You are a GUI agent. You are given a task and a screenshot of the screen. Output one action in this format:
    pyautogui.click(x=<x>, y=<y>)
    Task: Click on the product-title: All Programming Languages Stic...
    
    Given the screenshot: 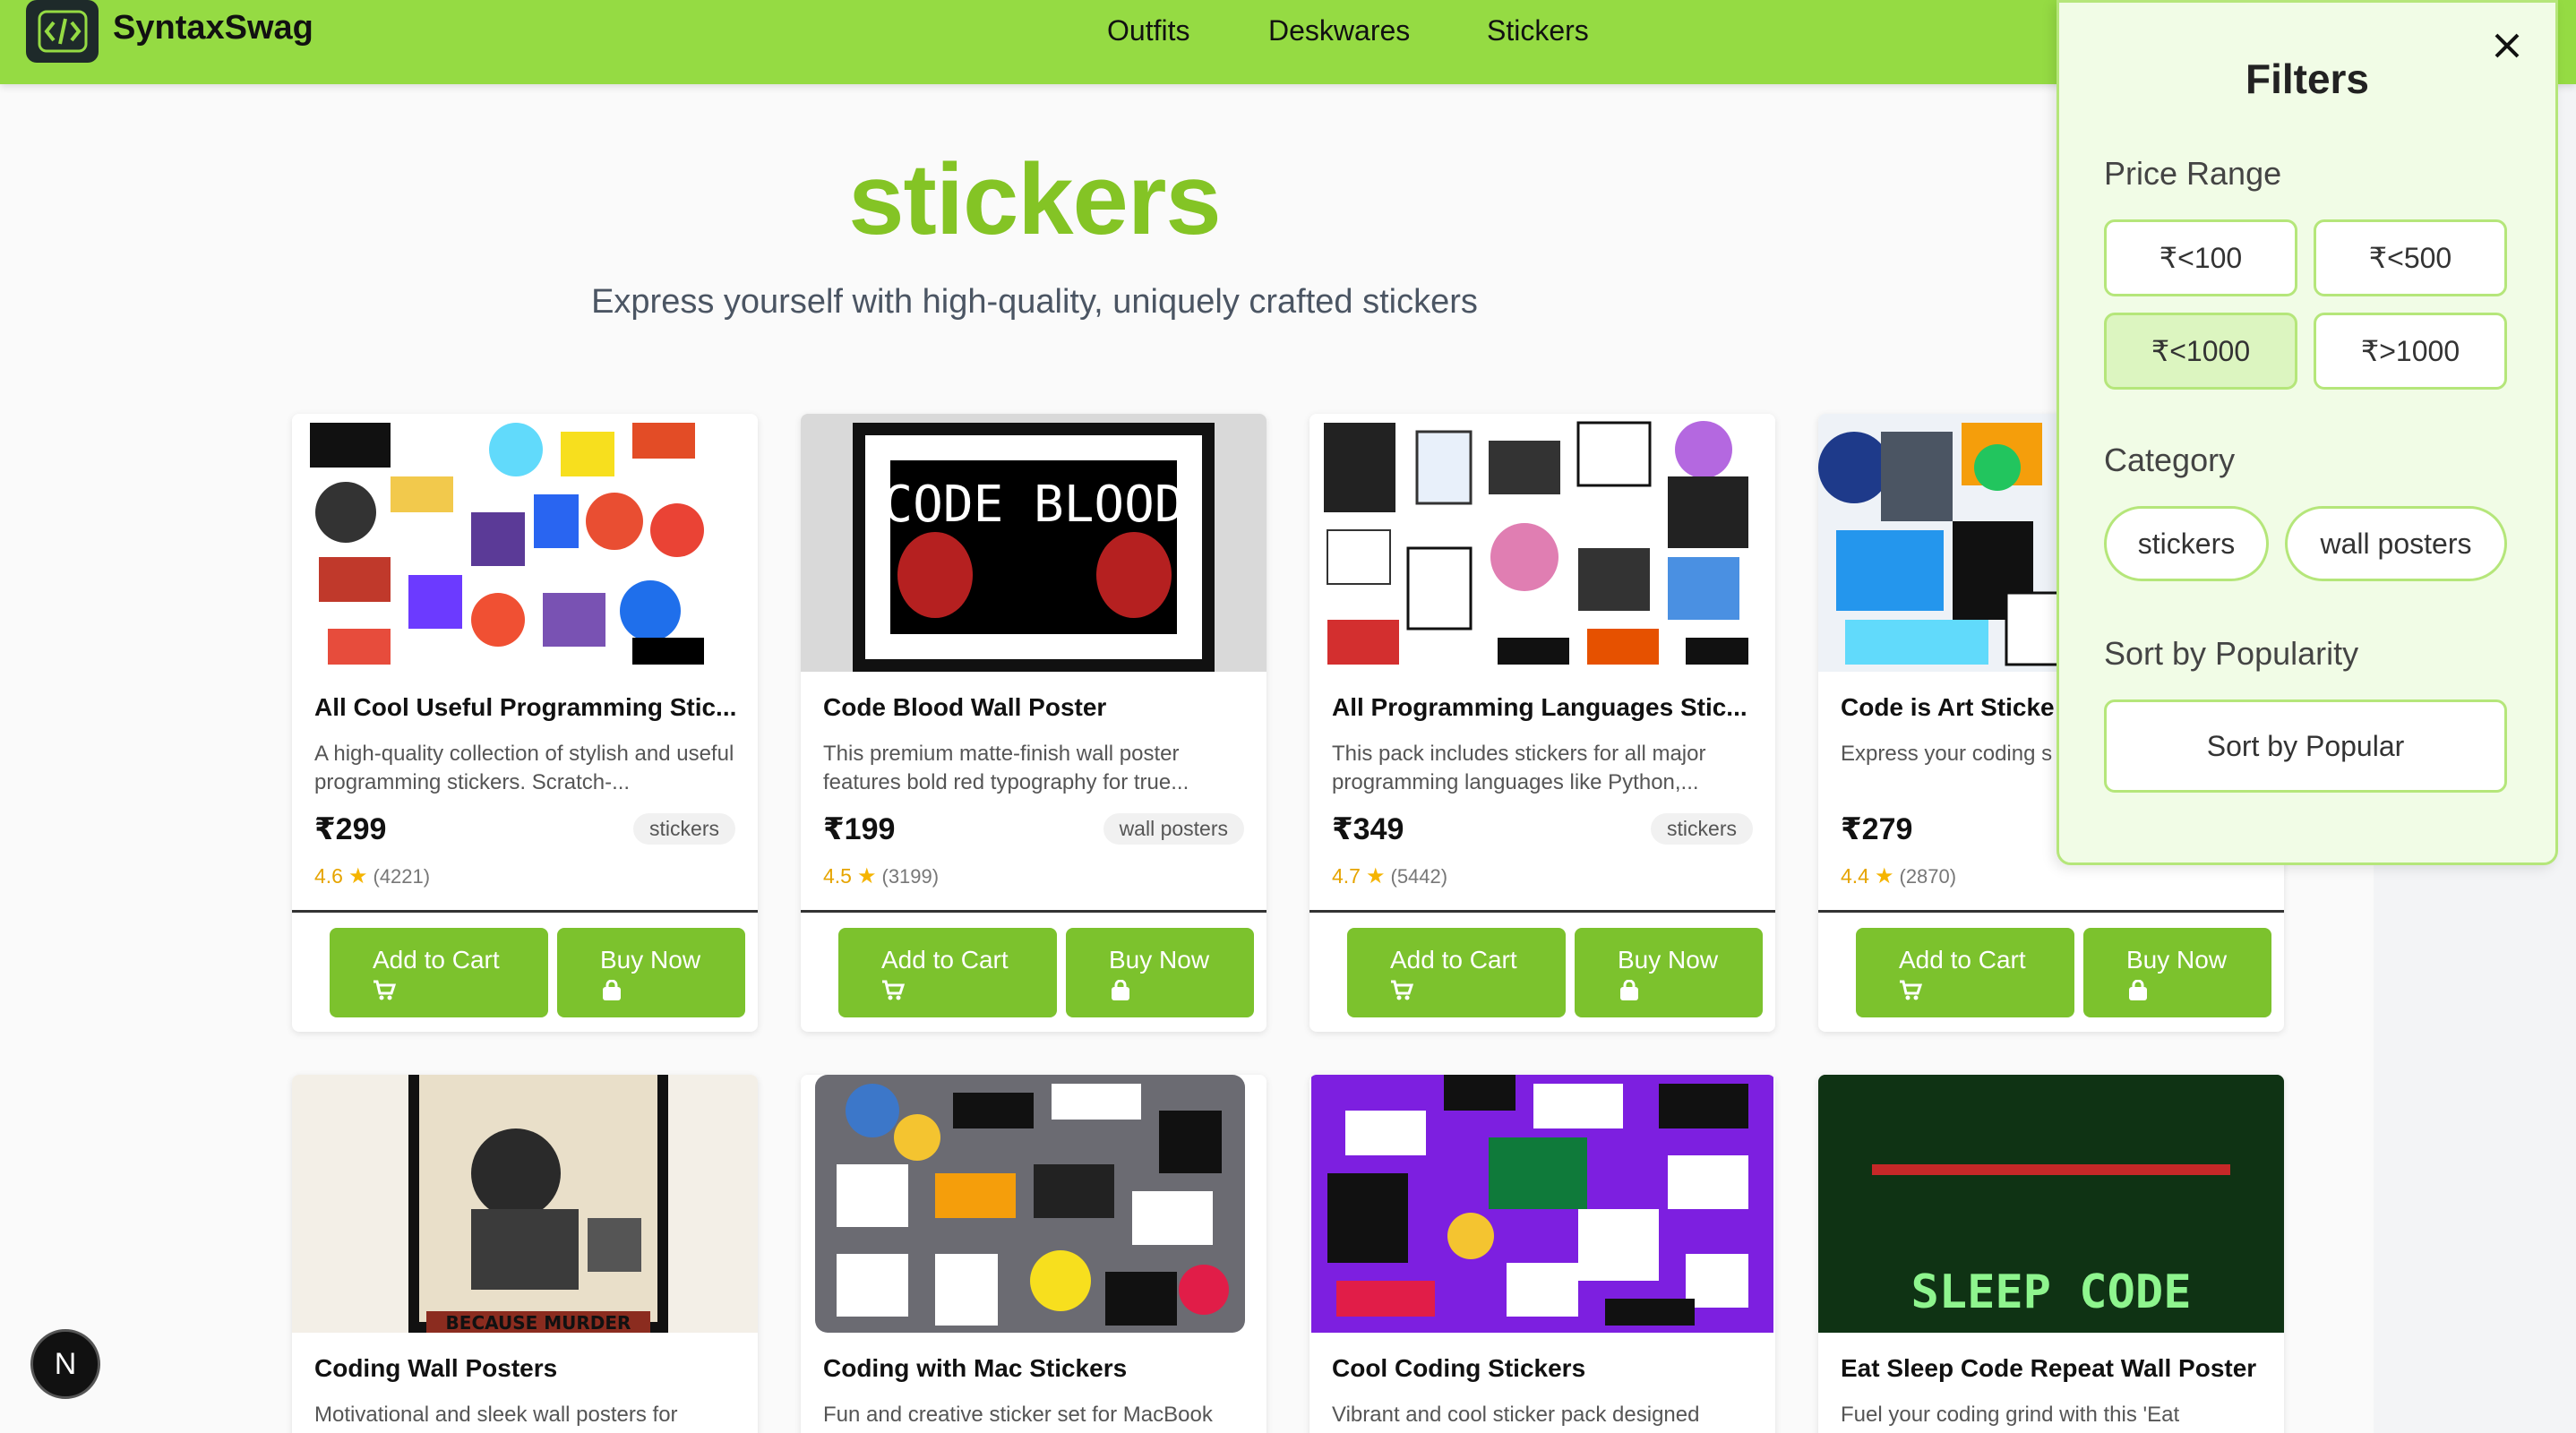 What is the action you would take?
    pyautogui.click(x=1544, y=707)
    